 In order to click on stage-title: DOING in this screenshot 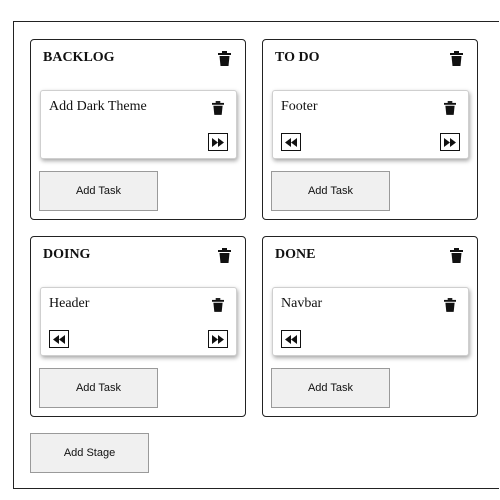, I will do `click(67, 254)`.